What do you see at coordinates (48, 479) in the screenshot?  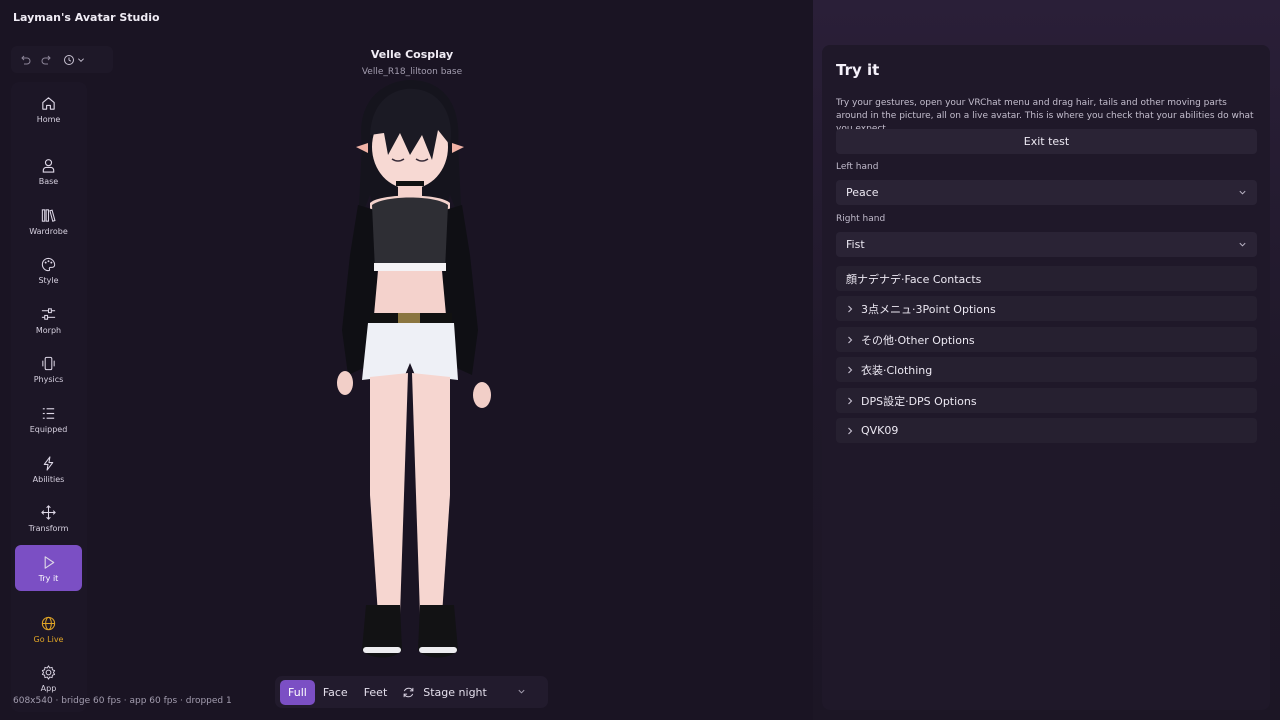 I see `nav-abilities-label: Abilities` at bounding box center [48, 479].